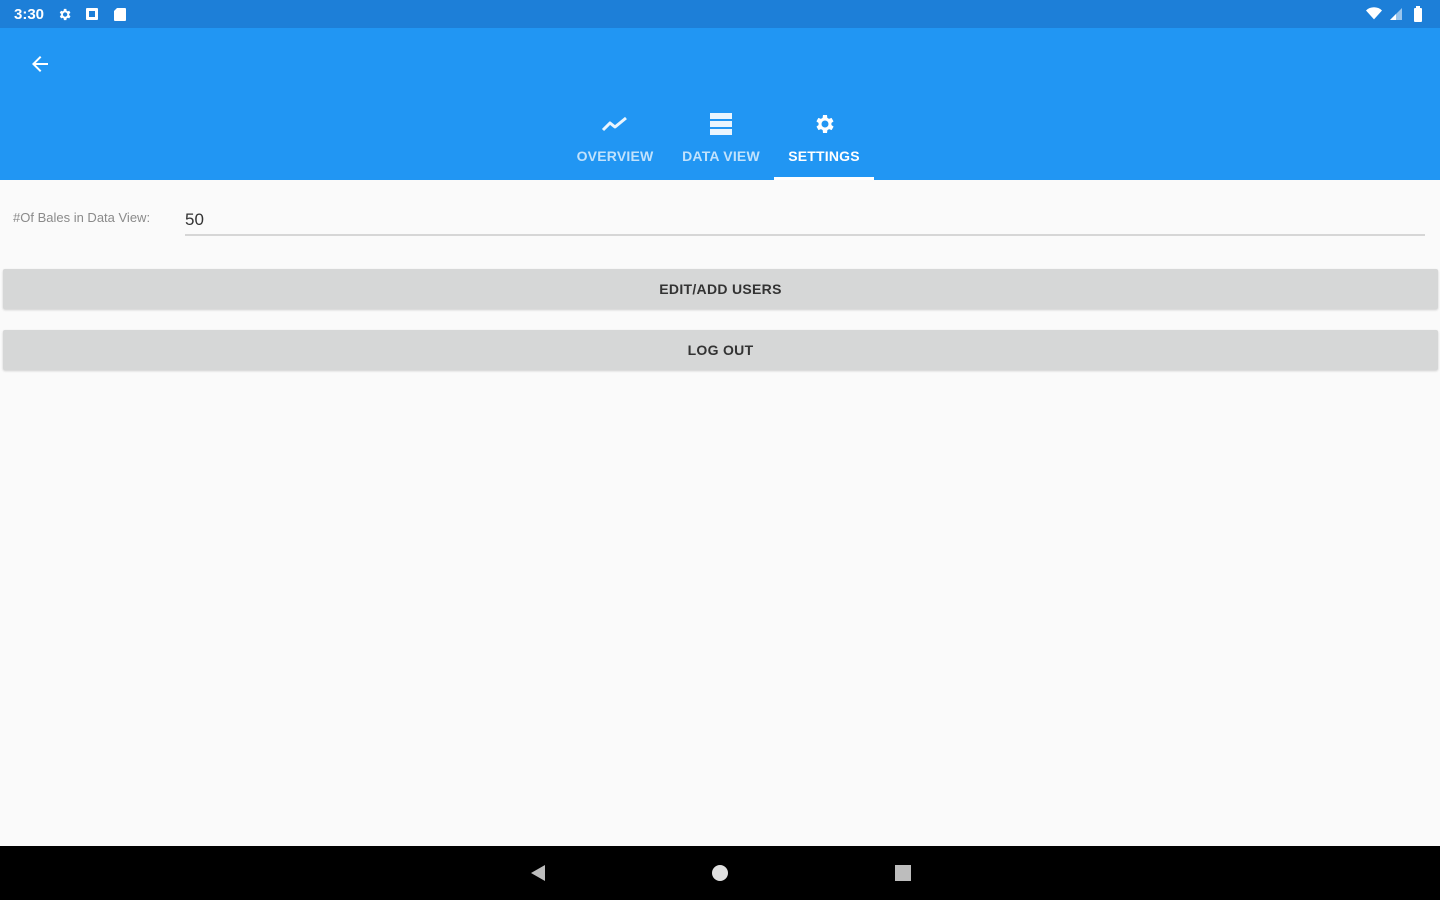  I want to click on tab-data-view: DATA VIEW, so click(721, 140).